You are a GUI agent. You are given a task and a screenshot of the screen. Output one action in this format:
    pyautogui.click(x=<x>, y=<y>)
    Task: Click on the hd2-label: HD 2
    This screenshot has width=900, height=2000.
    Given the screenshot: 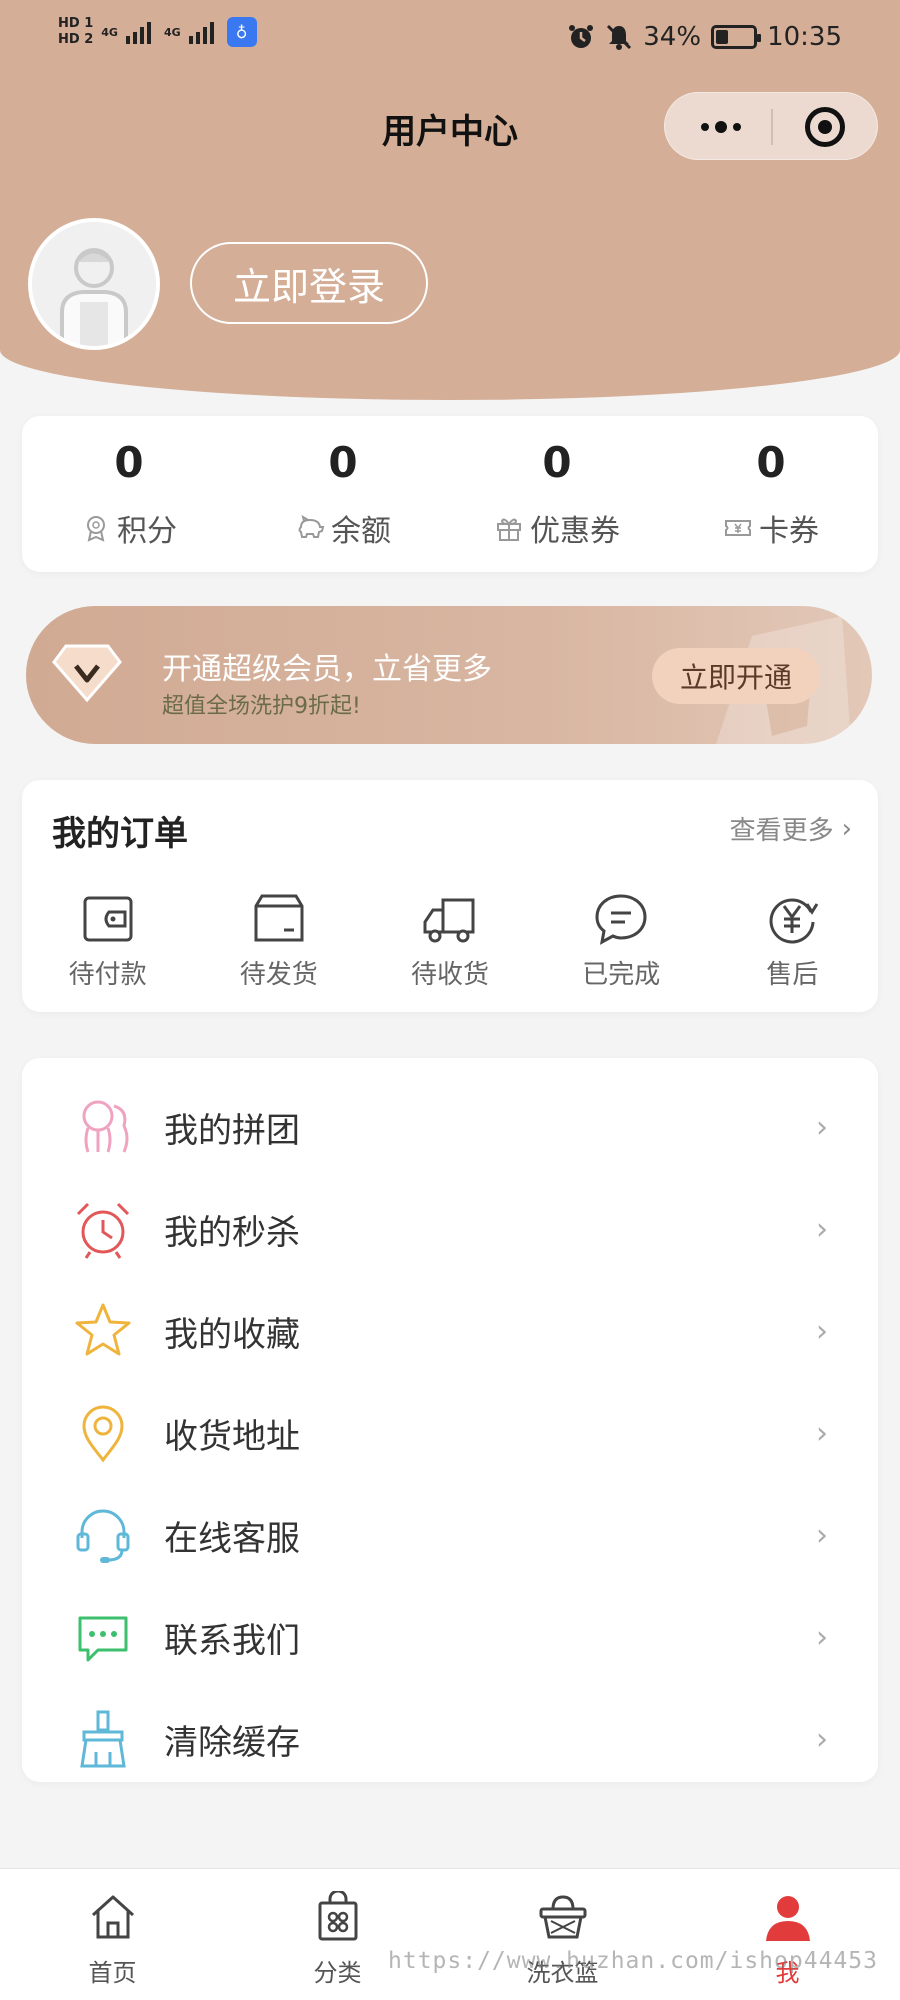 What is the action you would take?
    pyautogui.click(x=76, y=39)
    